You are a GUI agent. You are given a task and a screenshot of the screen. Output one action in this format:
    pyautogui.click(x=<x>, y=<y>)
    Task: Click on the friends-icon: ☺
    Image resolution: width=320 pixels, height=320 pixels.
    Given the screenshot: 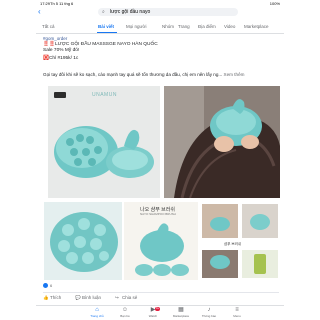 What is the action you would take?
    pyautogui.click(x=125, y=310)
    